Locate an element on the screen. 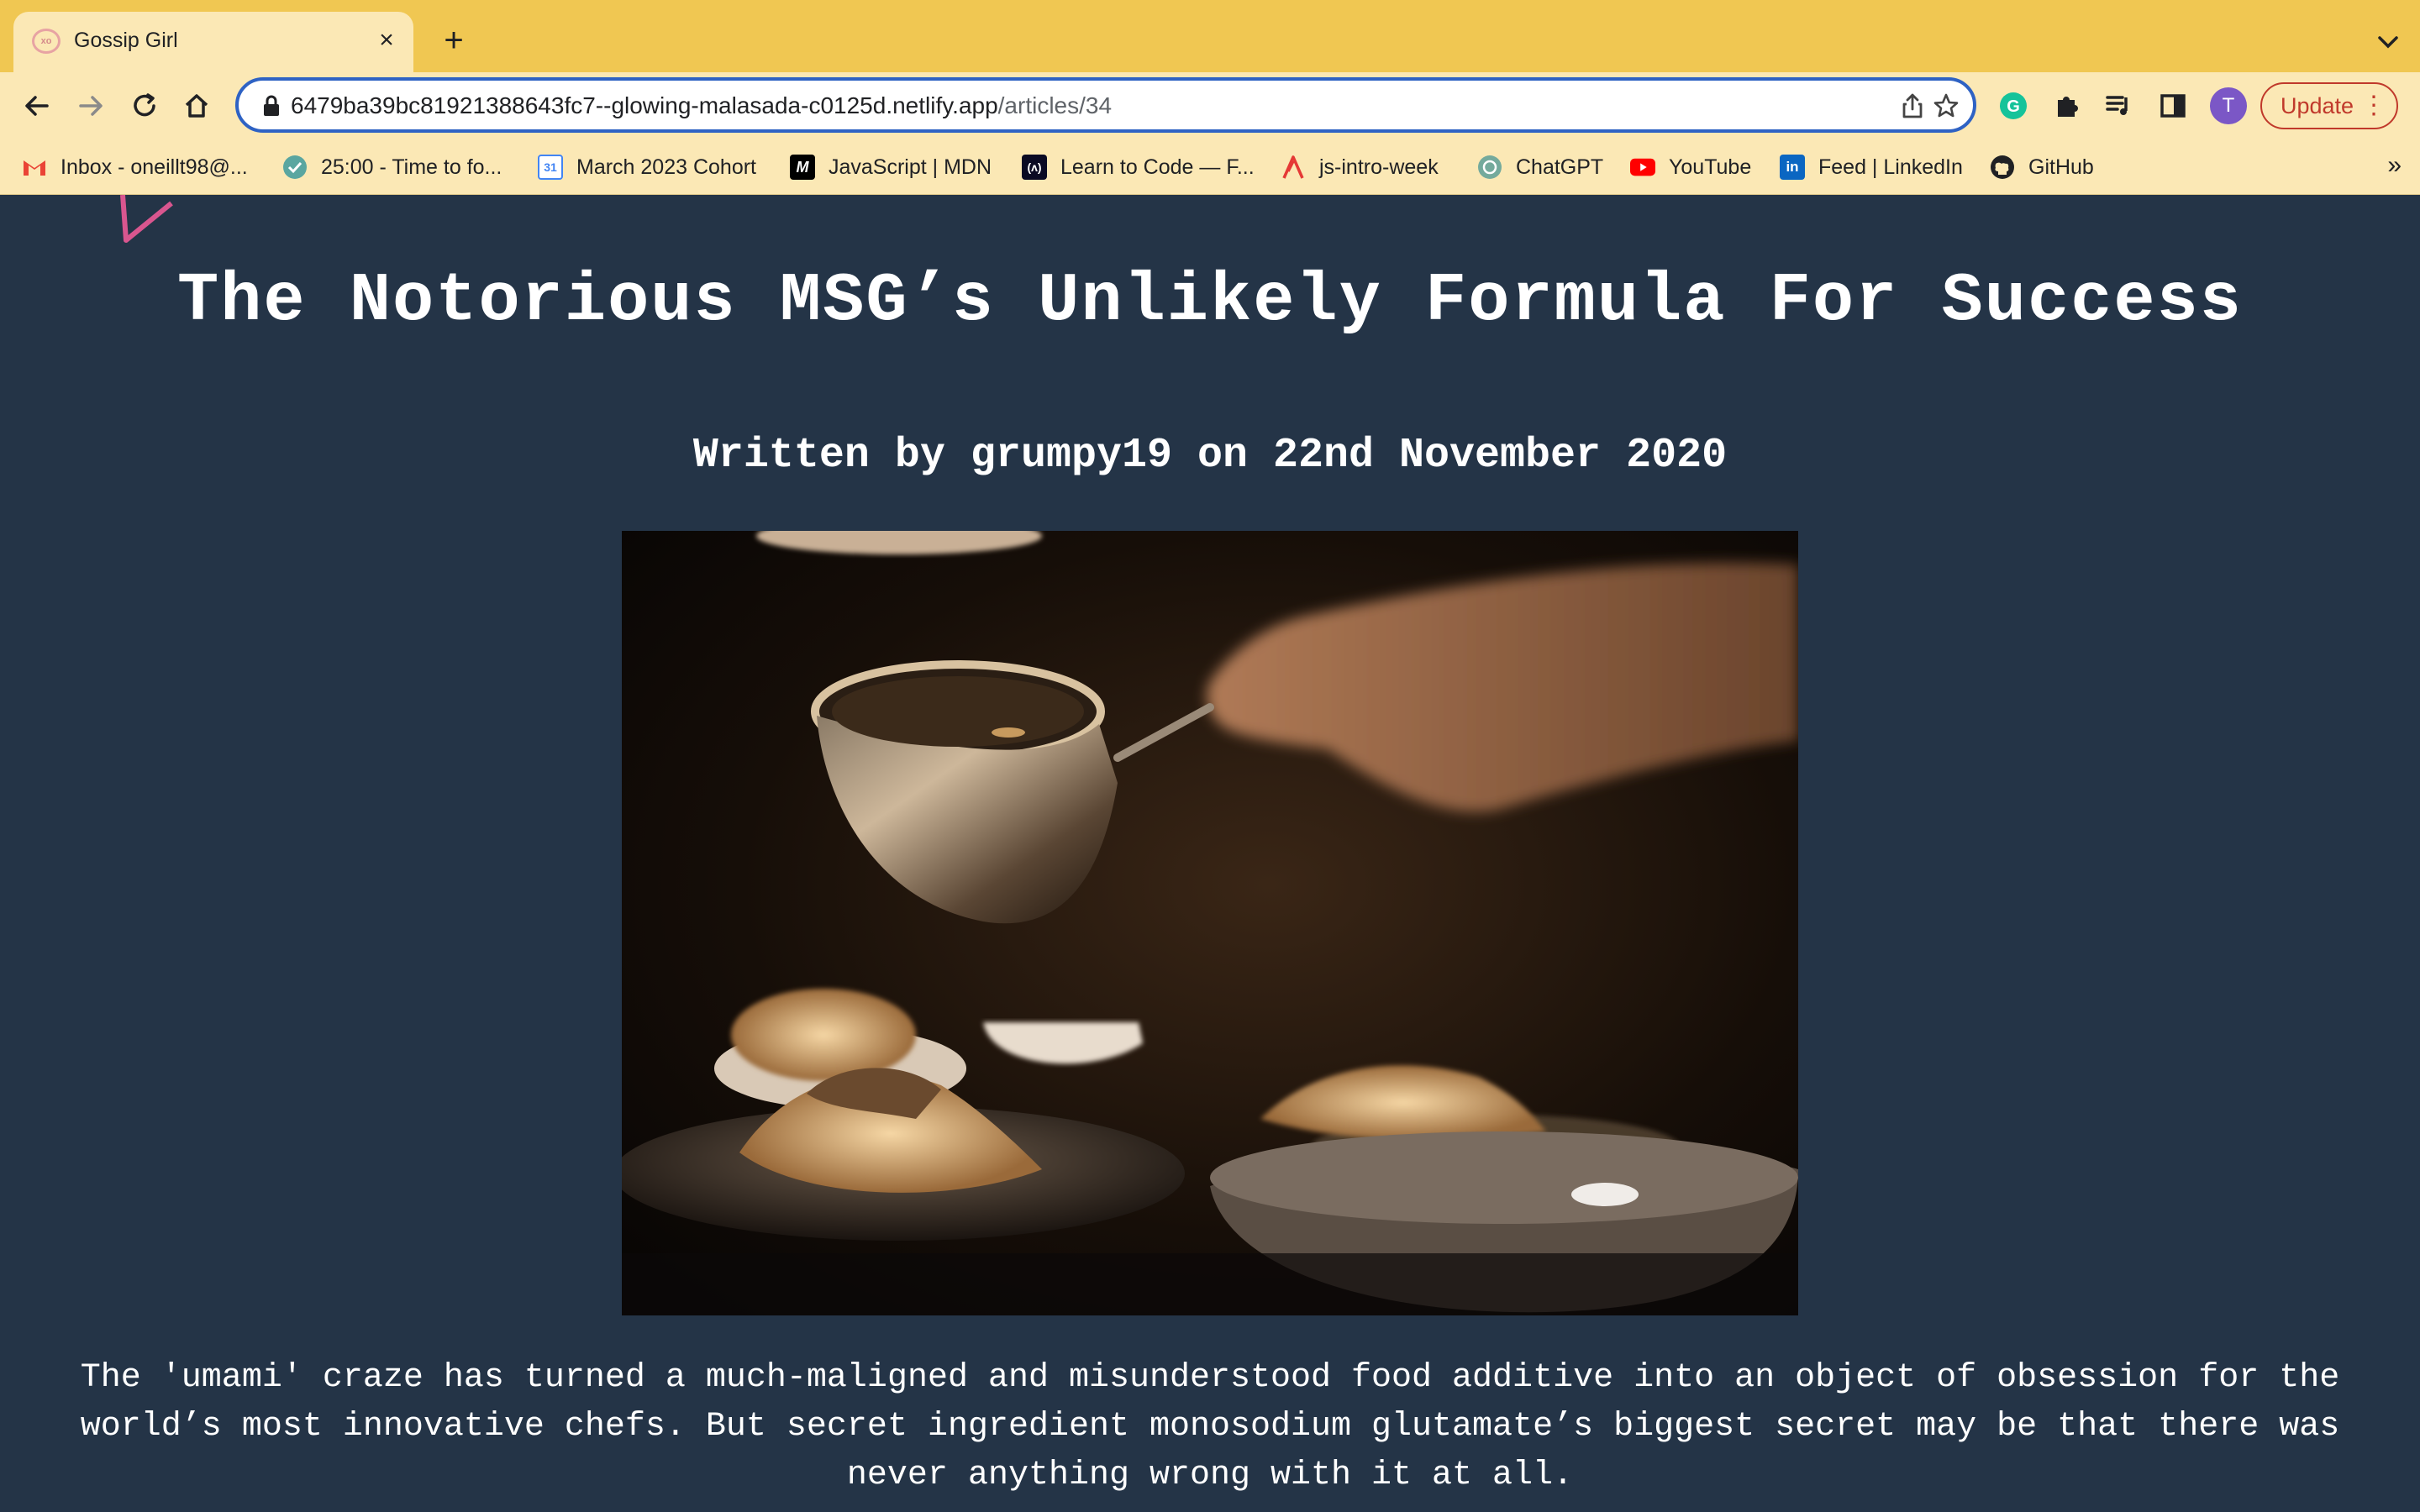 This screenshot has width=2420, height=1512. lock-icon is located at coordinates (271, 106).